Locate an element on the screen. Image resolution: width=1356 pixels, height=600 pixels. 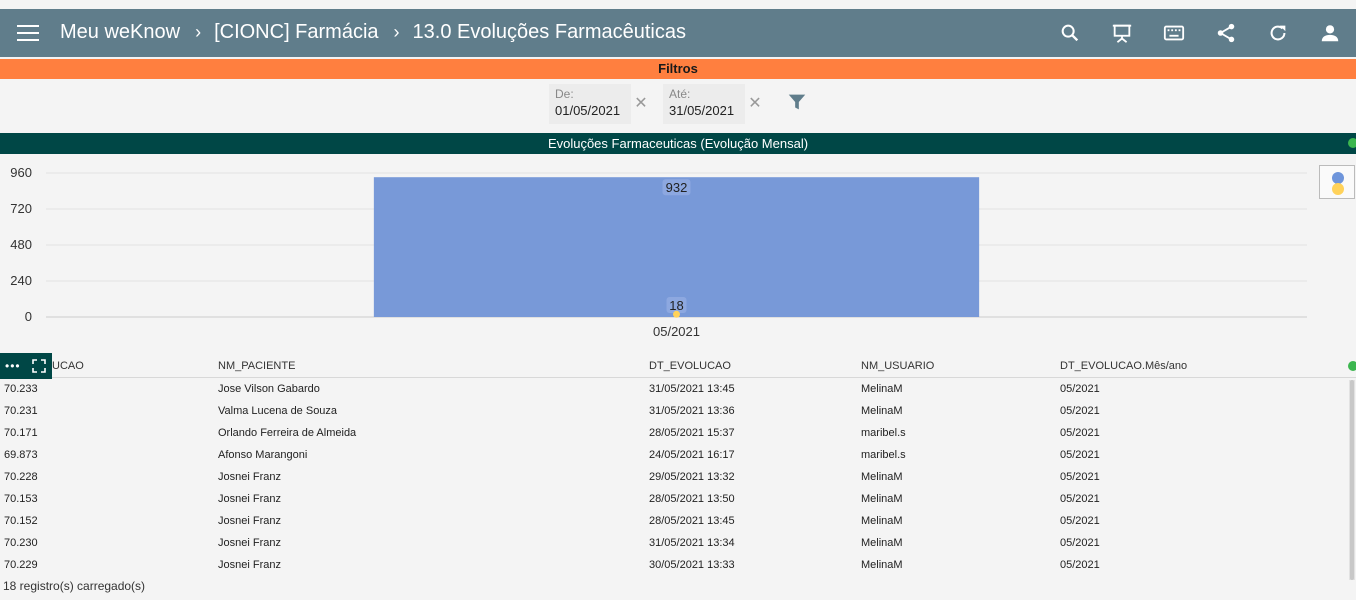
date-from-field: De: 01/05/2021 is located at coordinates (590, 104).